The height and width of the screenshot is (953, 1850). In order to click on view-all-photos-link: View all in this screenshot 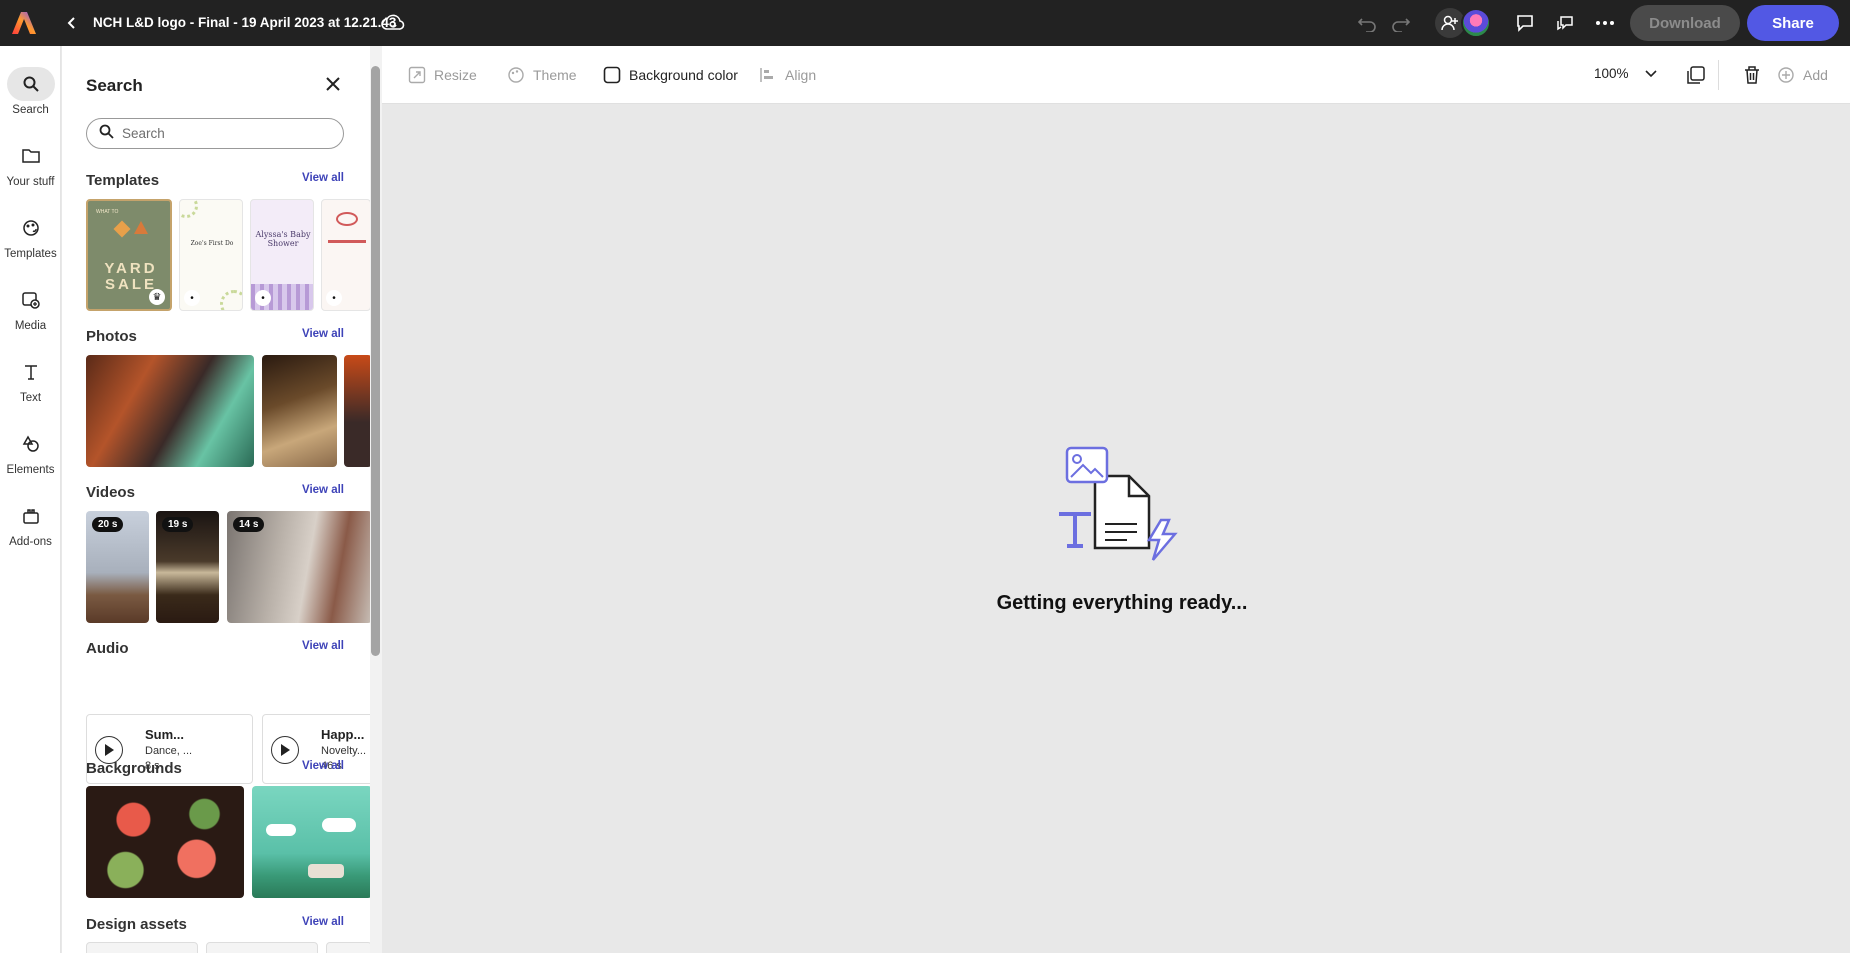, I will do `click(323, 334)`.